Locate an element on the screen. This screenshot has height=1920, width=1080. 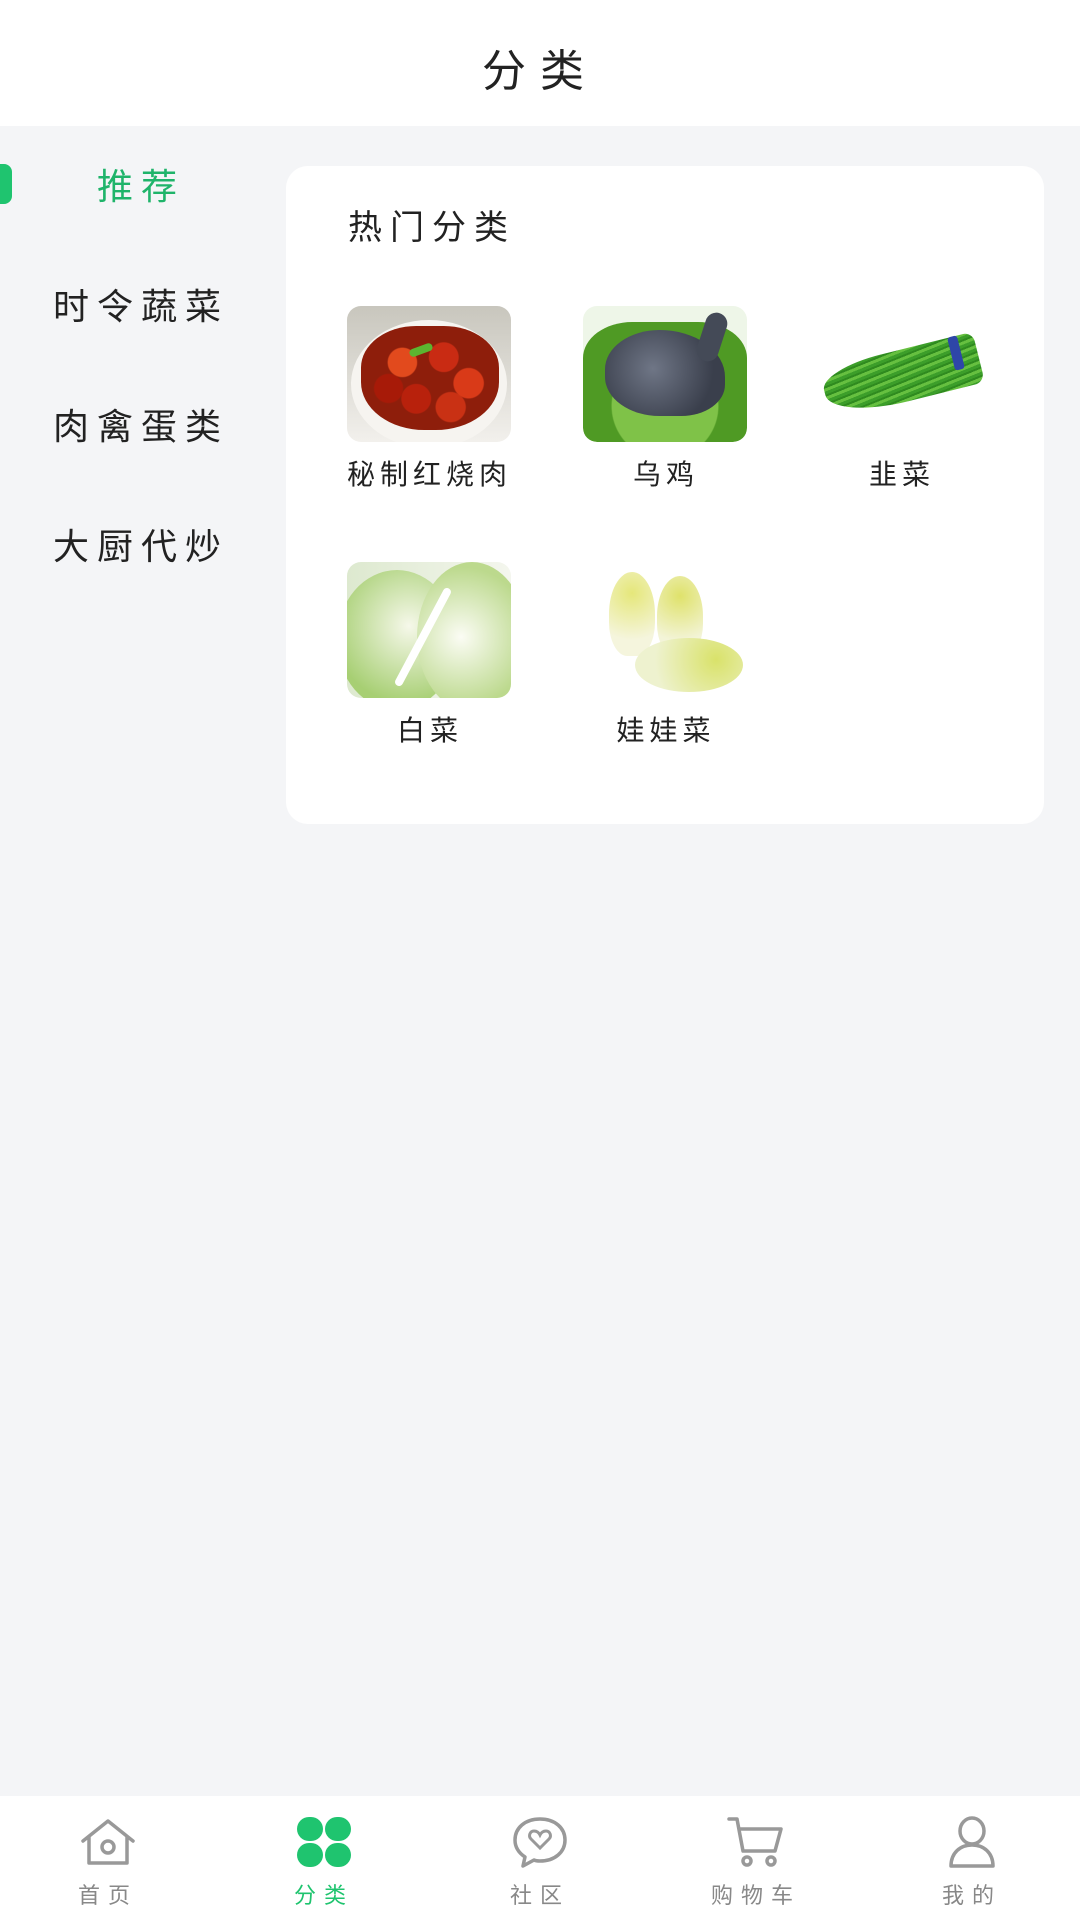
category-baby-cabbage: 娃娃菜 is located at coordinates (666, 656).